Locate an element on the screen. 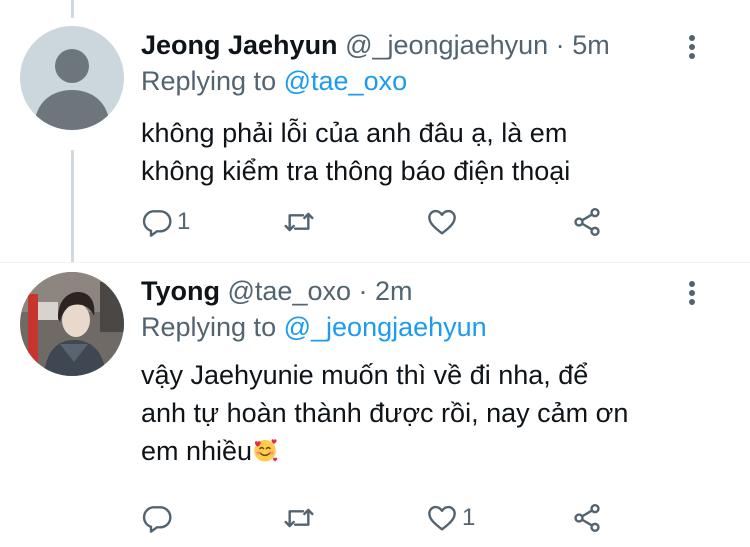 The width and height of the screenshot is (750, 547). smiling-face-with-hearts-icon is located at coordinates (266, 450).